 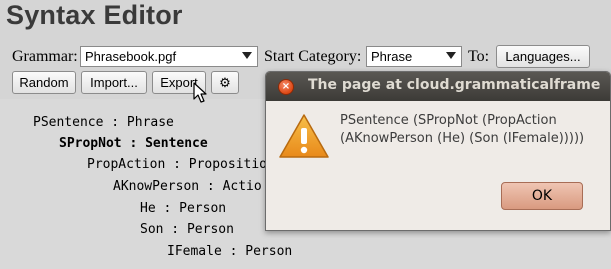 I want to click on tree-node: PSentence : Phrase, so click(x=103, y=122).